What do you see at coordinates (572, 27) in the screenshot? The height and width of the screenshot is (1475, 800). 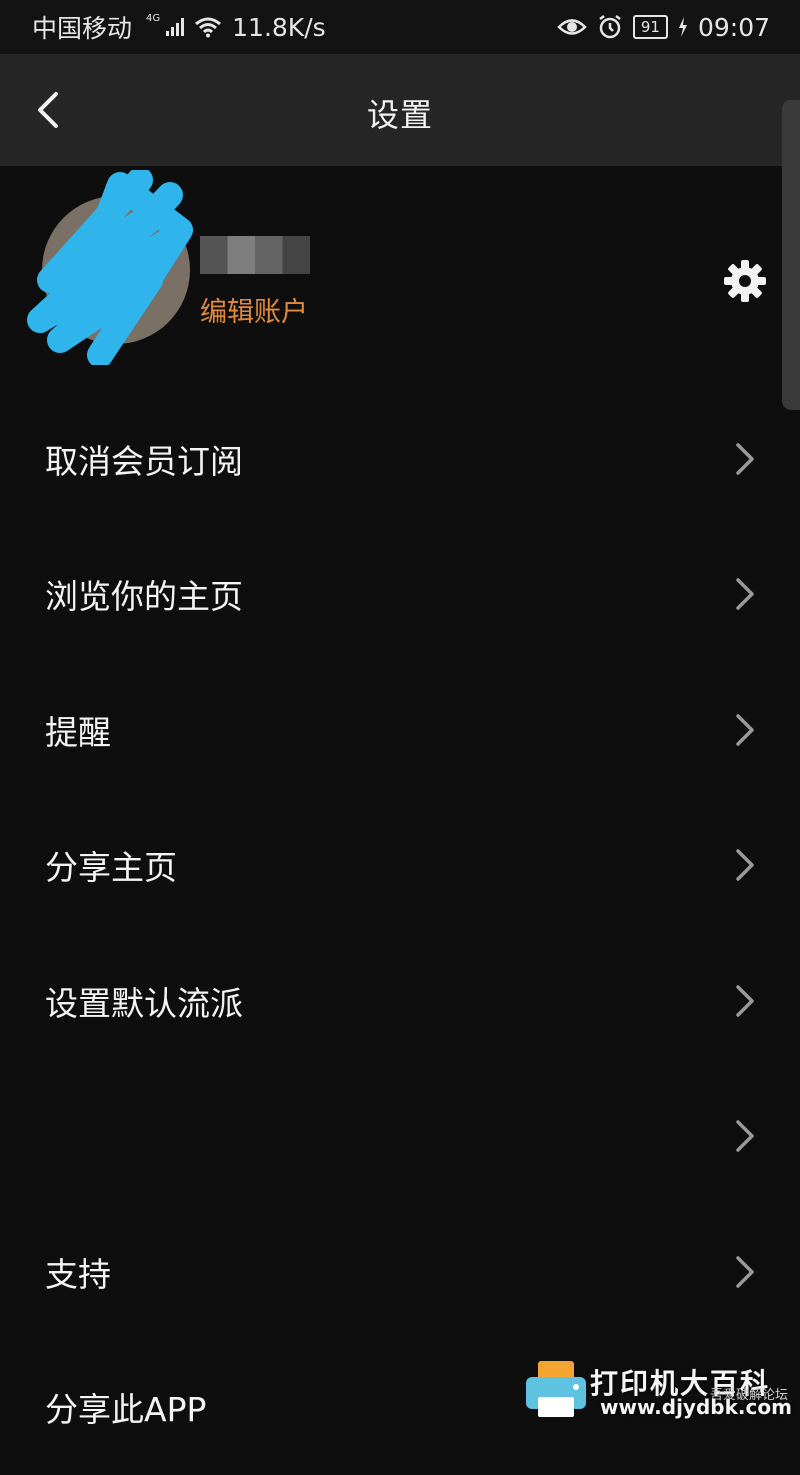 I see `eye-icon` at bounding box center [572, 27].